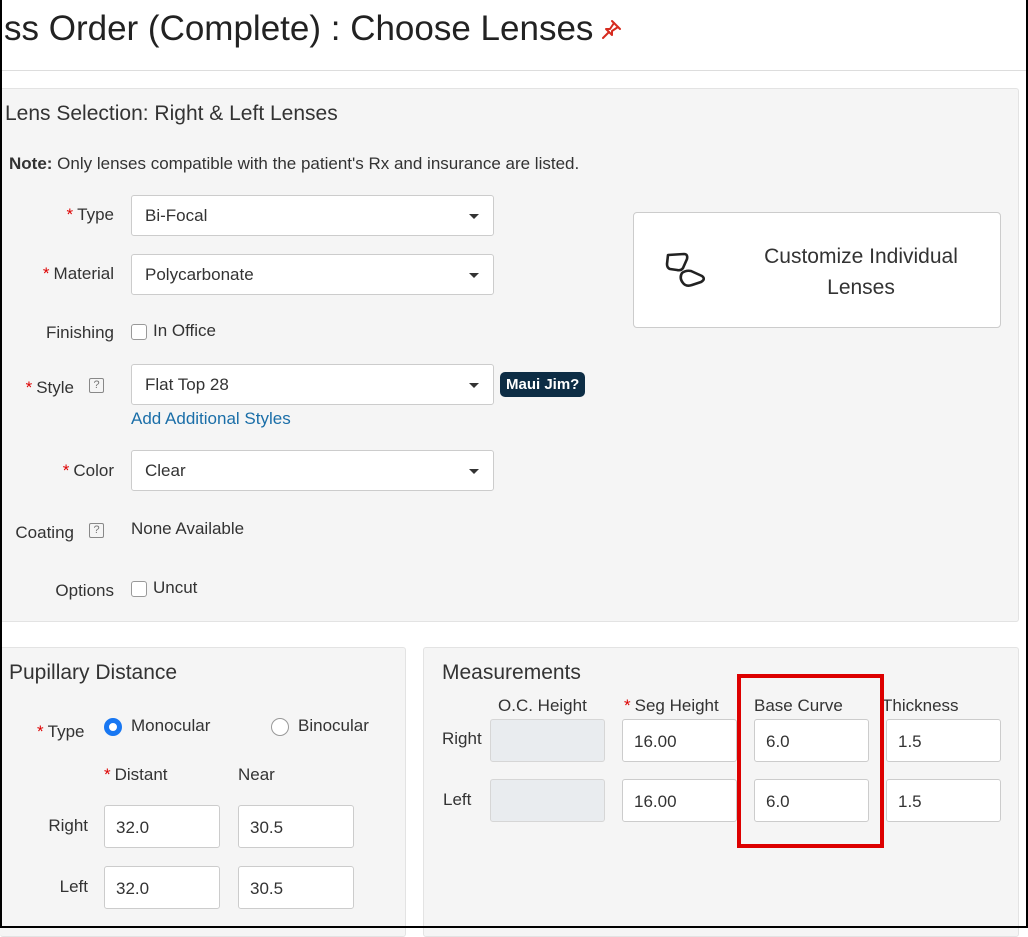 The height and width of the screenshot is (937, 1028). I want to click on coating-label: Coating, so click(44, 532).